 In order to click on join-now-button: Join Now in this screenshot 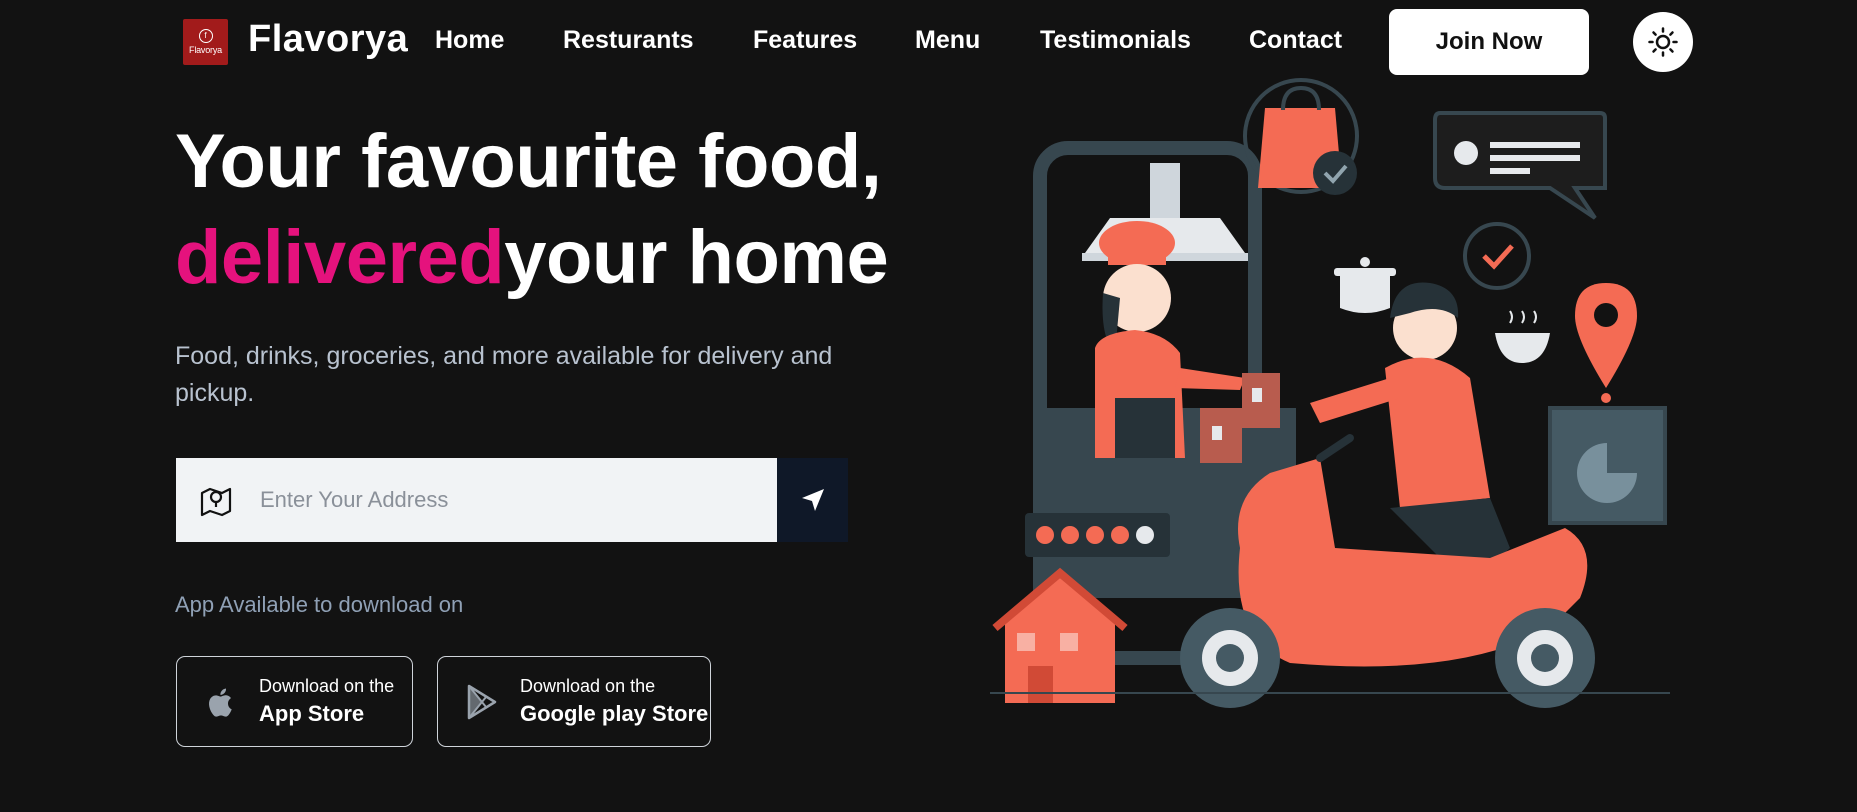, I will do `click(1489, 42)`.